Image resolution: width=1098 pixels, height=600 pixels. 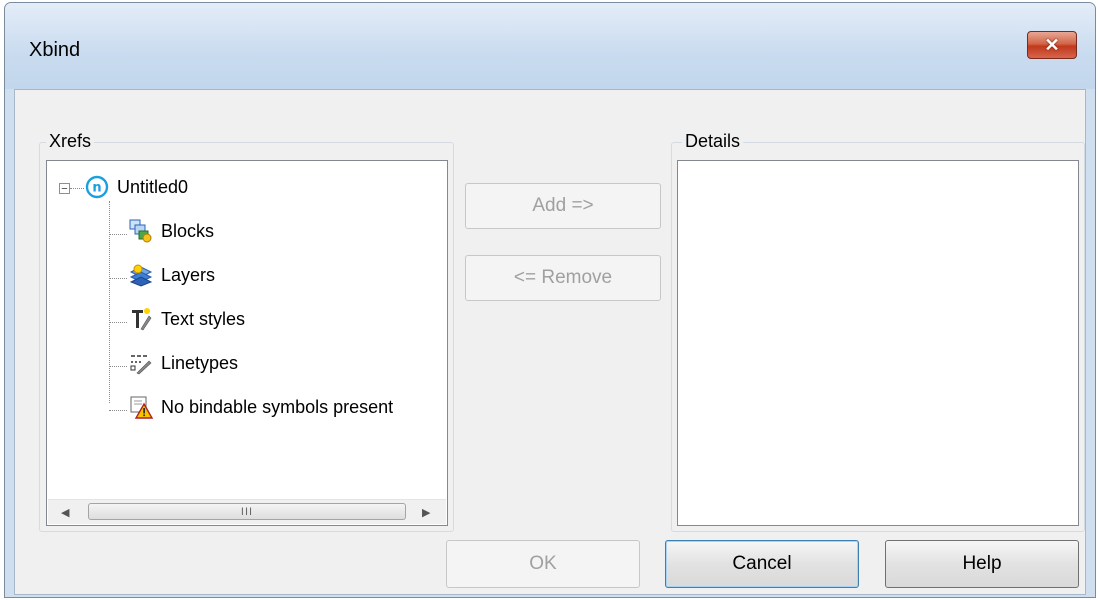 I want to click on close-icon: ✕, so click(x=1052, y=44).